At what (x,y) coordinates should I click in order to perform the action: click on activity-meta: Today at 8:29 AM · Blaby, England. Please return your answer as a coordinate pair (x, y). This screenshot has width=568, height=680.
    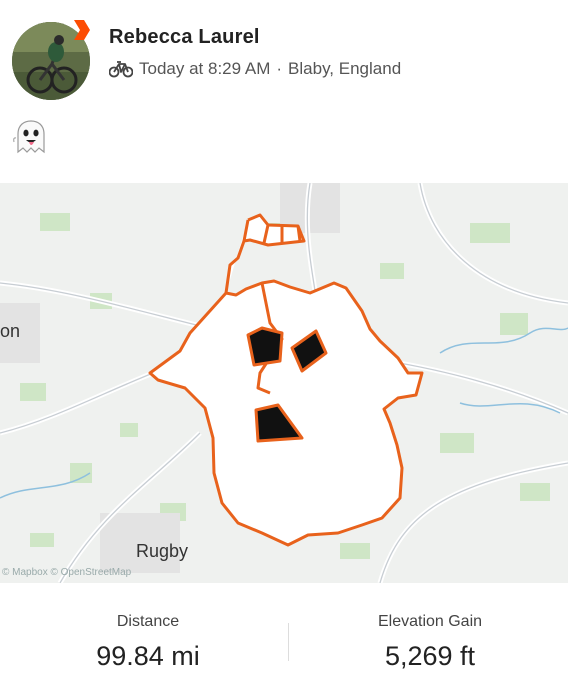
    Looking at the image, I should click on (255, 69).